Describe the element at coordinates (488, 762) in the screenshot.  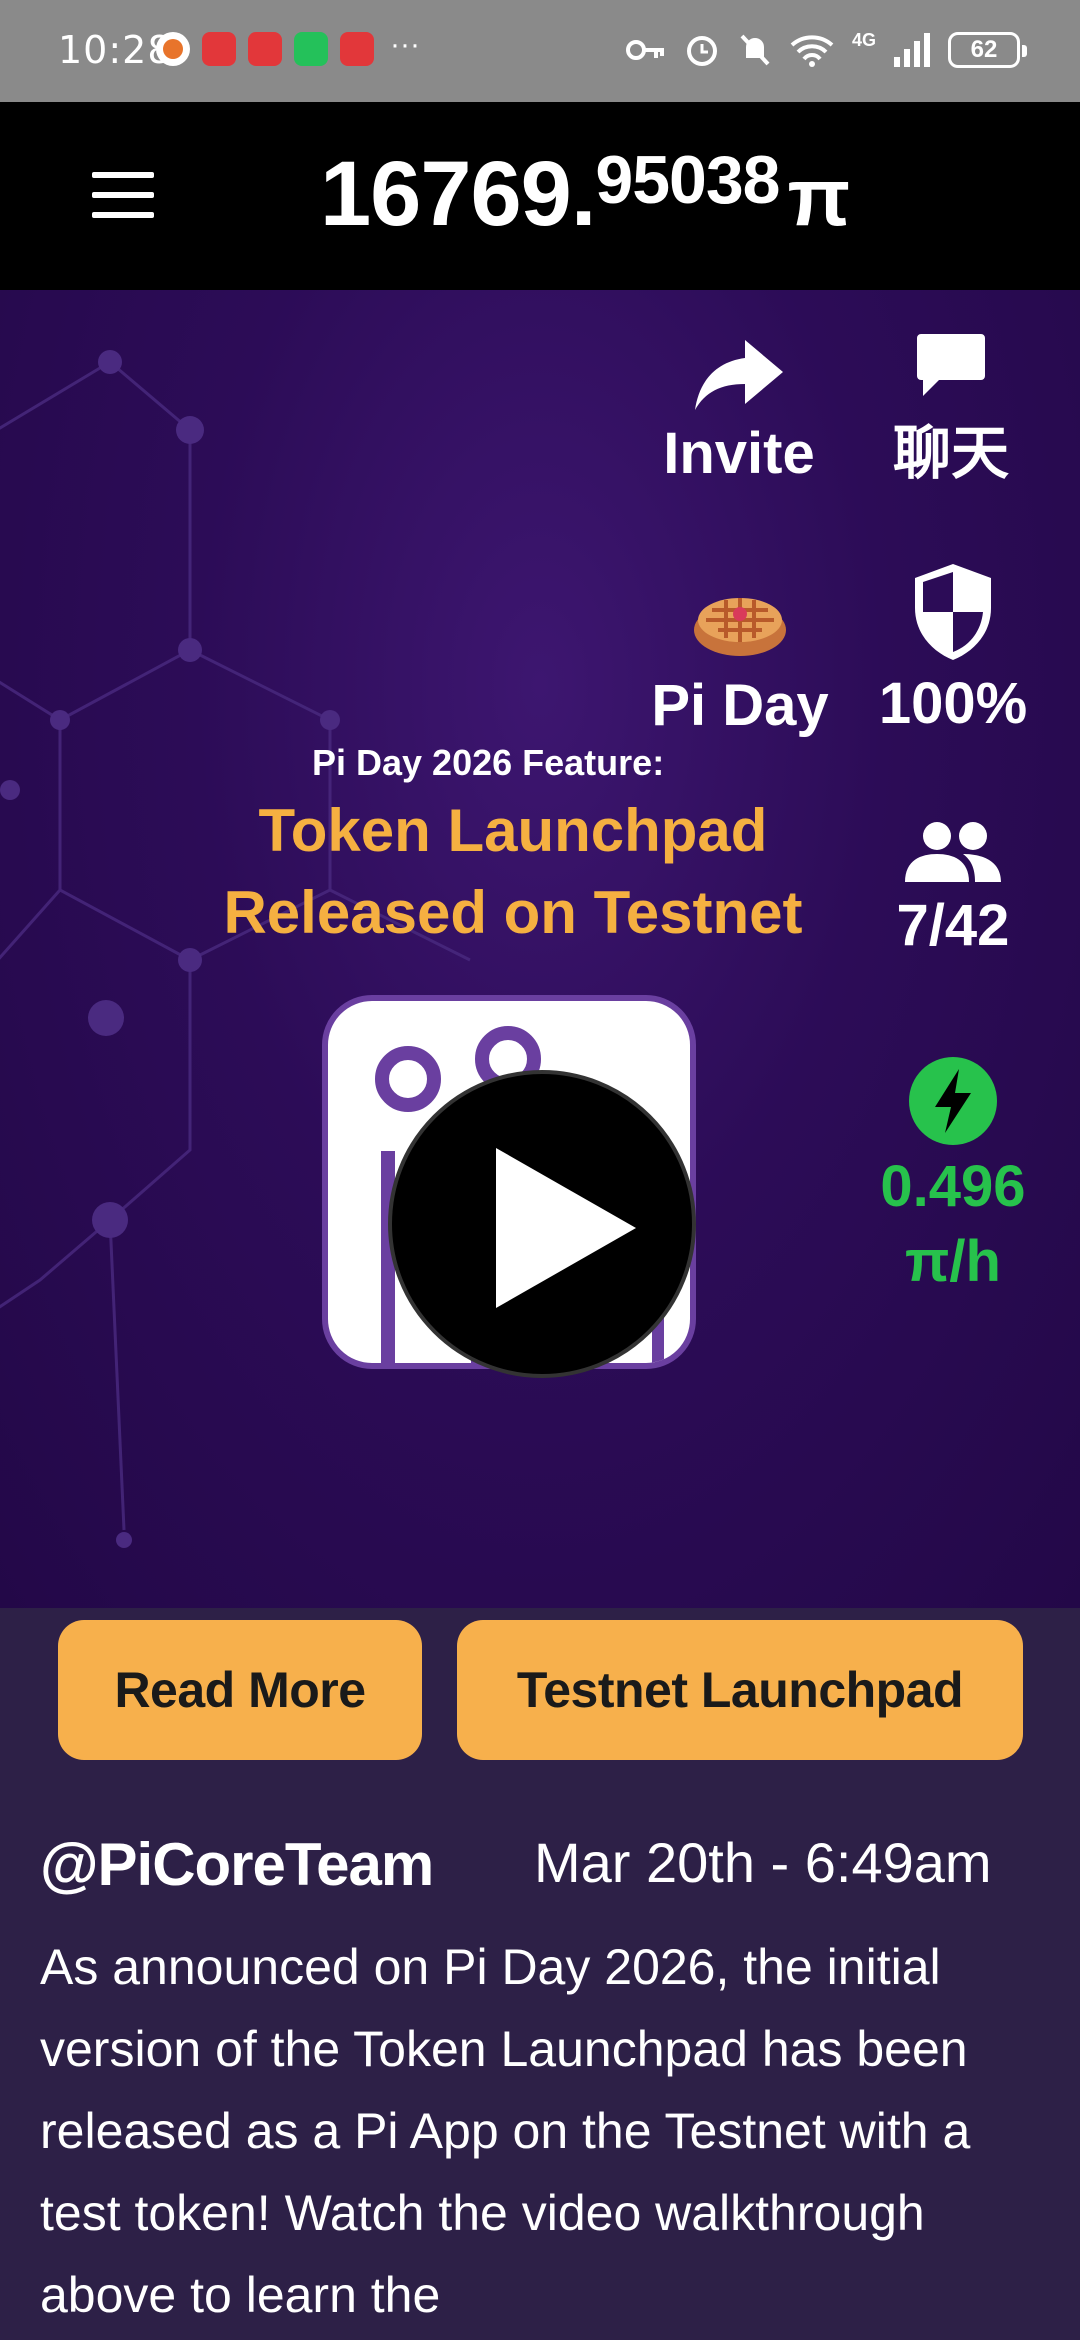
I see `feature-kicker: Pi Day 2026 Feature:` at that location.